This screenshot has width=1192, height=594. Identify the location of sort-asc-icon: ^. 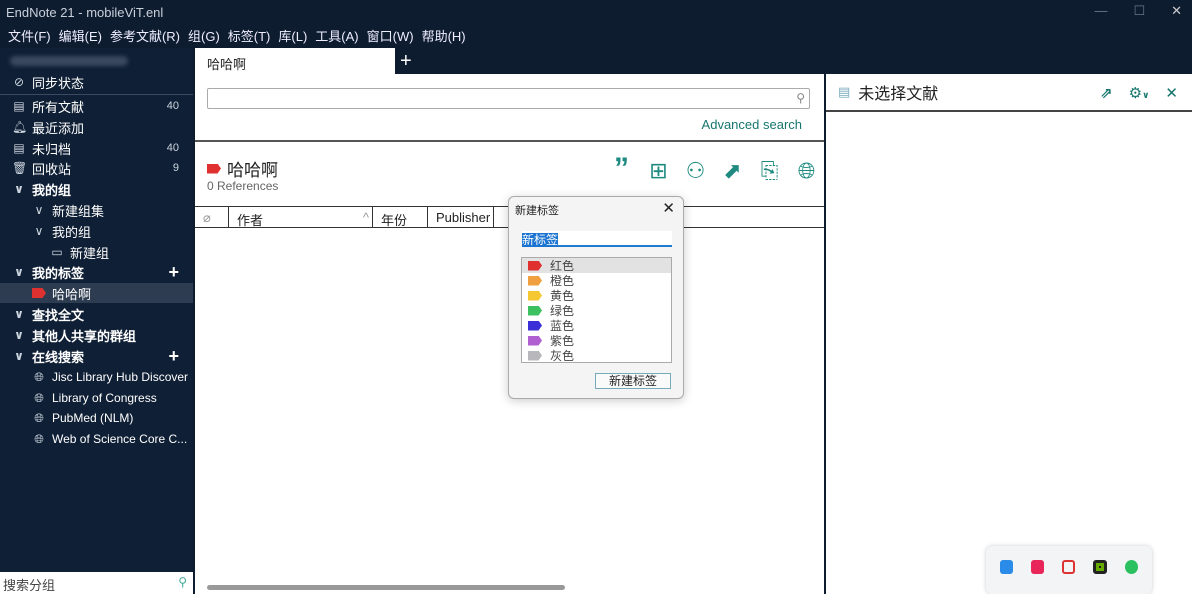
(365, 217).